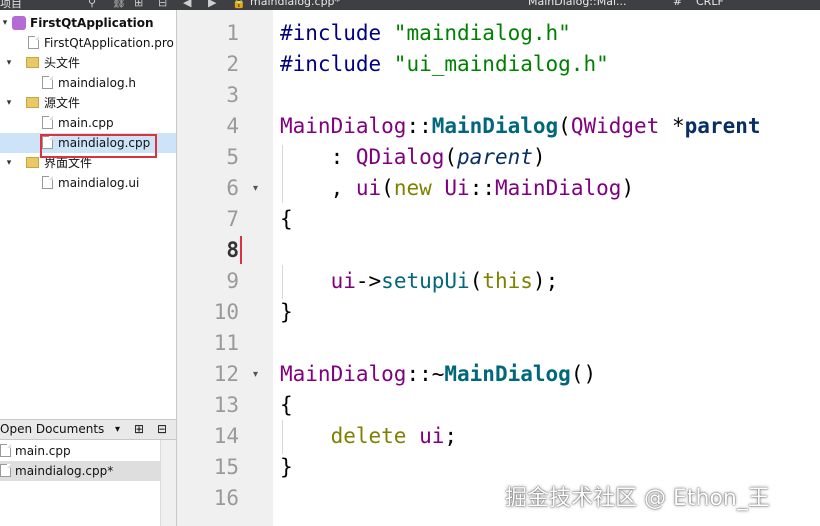 This screenshot has height=526, width=820. I want to click on open-doc-item-active: maindialog.cpp*, so click(80, 471).